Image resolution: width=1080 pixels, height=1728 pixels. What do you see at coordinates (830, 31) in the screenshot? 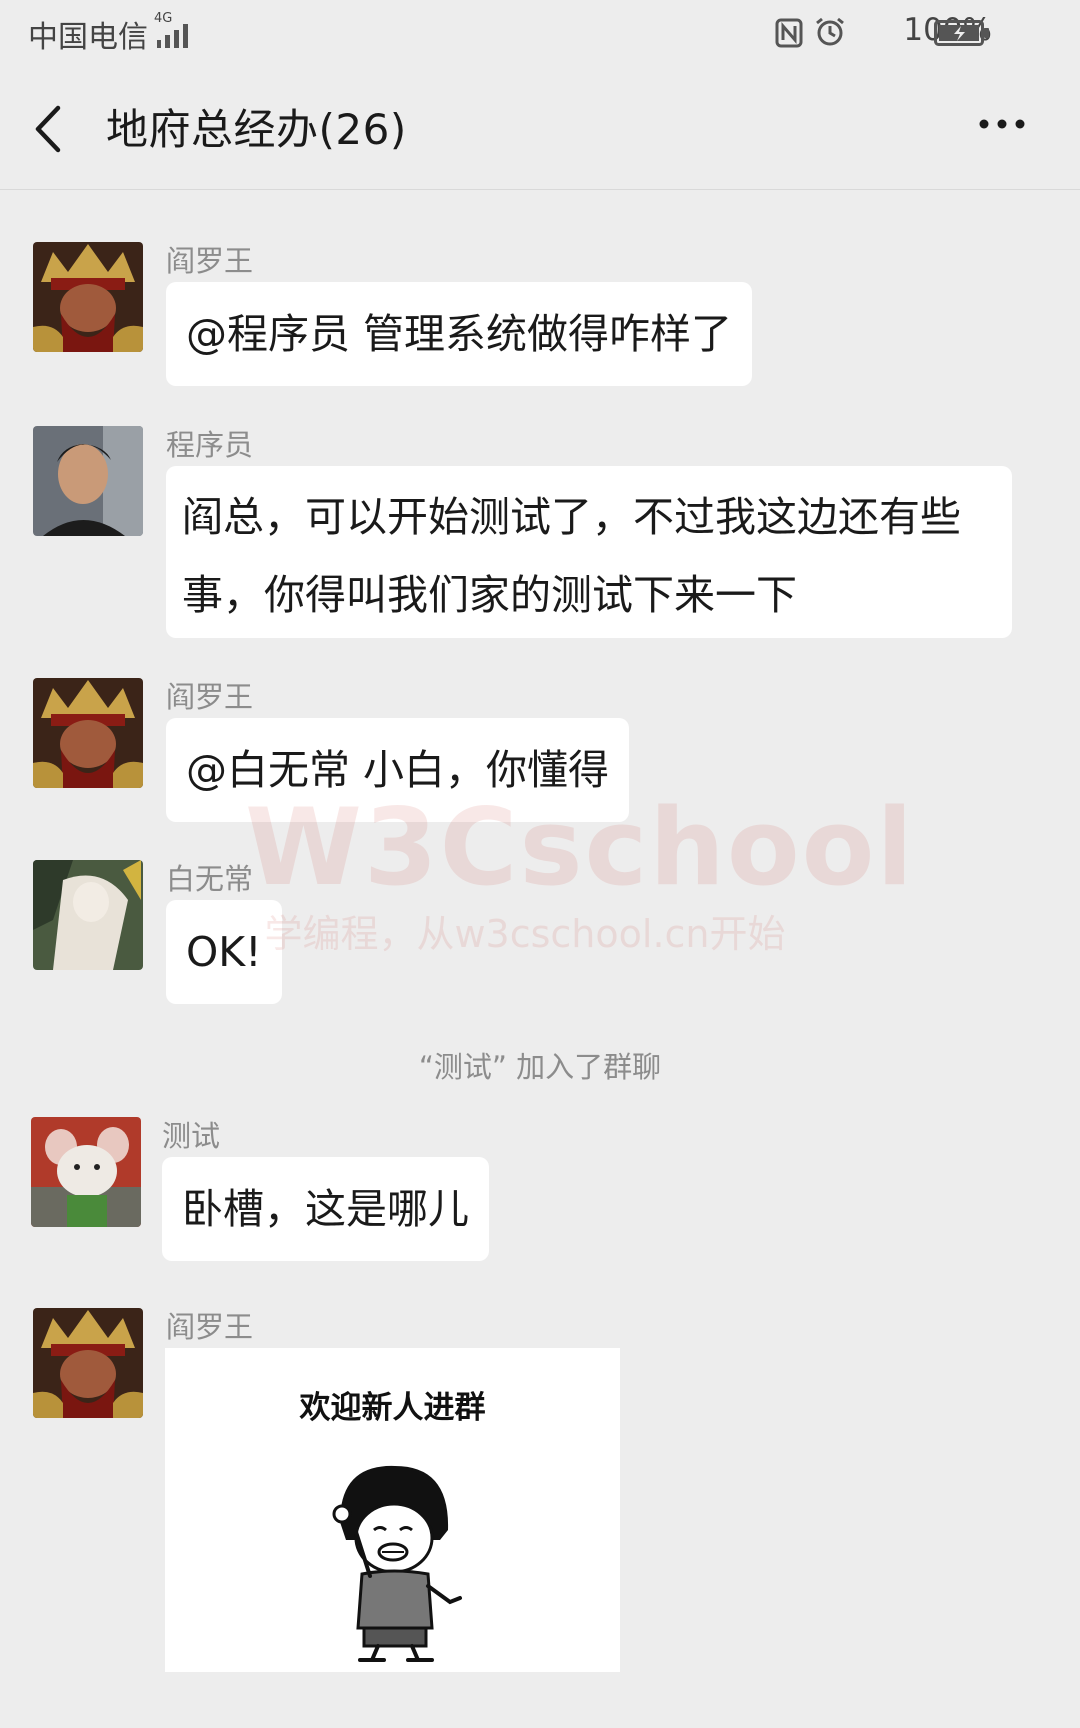
I see `alarm-icon` at bounding box center [830, 31].